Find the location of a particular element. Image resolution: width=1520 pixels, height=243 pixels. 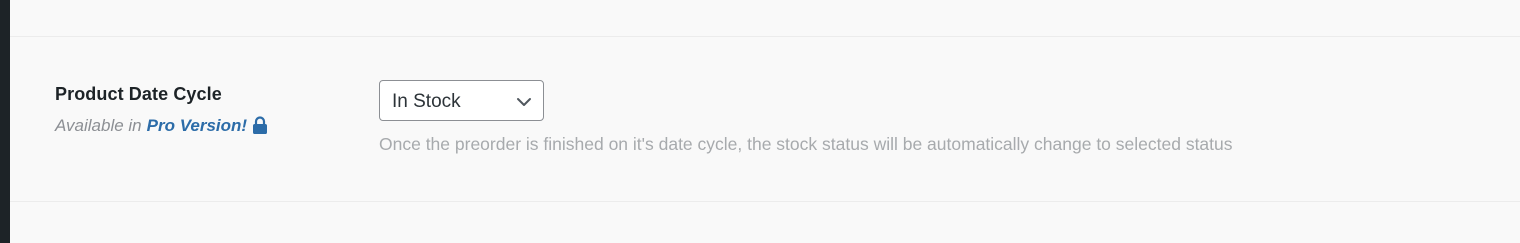

chevron-down-icon is located at coordinates (524, 101).